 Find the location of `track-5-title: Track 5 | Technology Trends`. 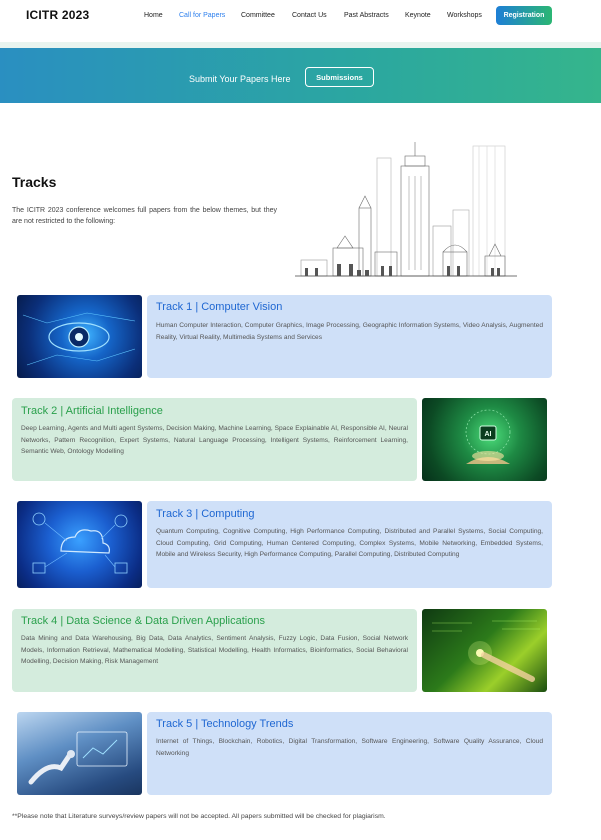

track-5-title: Track 5 | Technology Trends is located at coordinates (225, 724).